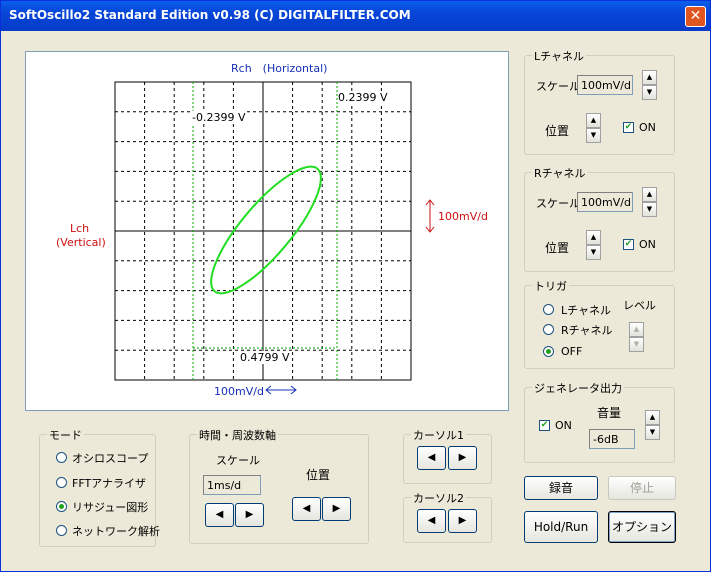 This screenshot has width=711, height=572. What do you see at coordinates (599, 421) in the screenshot?
I see `generator-group: ジェネレータ出力 ✔ ON 音量 -6dB ▲ ▼` at bounding box center [599, 421].